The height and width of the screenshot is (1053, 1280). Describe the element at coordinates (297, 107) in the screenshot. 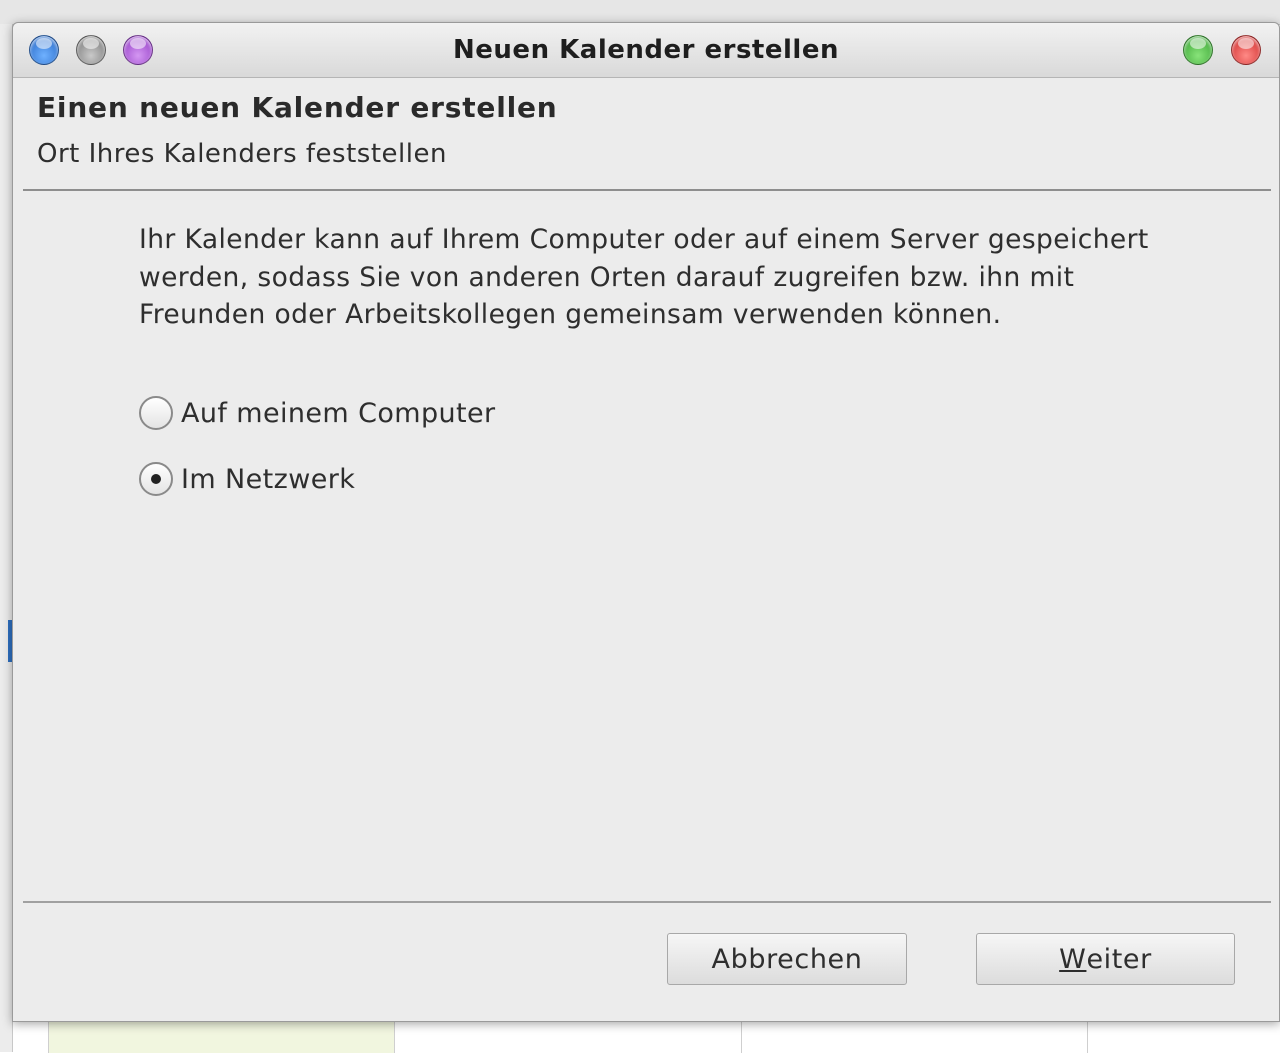

I see `wizard-page-title: Einen neuen Kalender erstellen` at that location.